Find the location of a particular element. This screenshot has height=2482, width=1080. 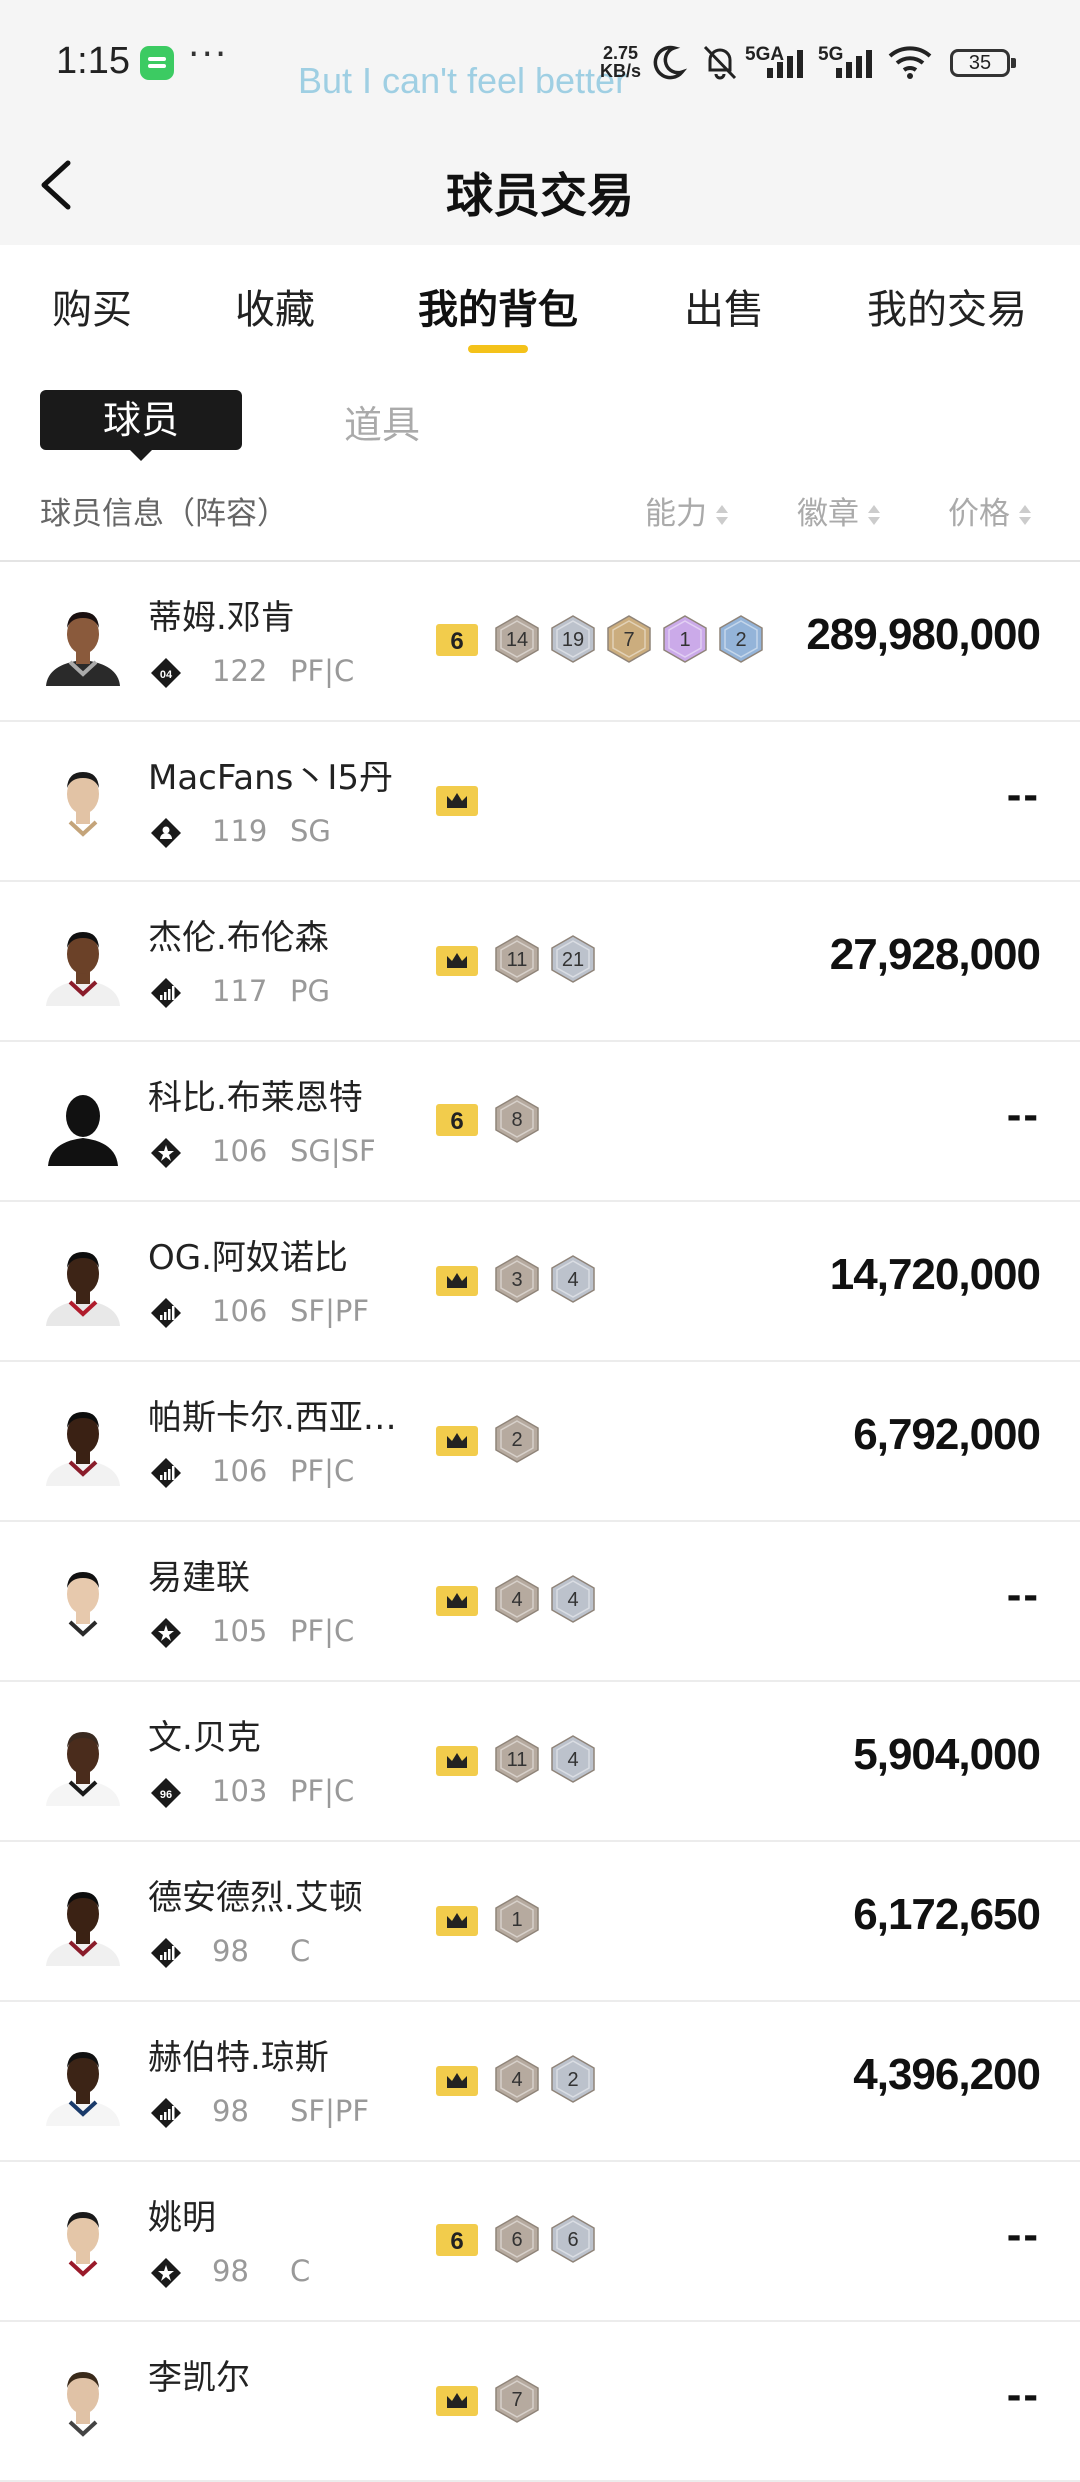

tab-buy: 购买 is located at coordinates (92, 306).